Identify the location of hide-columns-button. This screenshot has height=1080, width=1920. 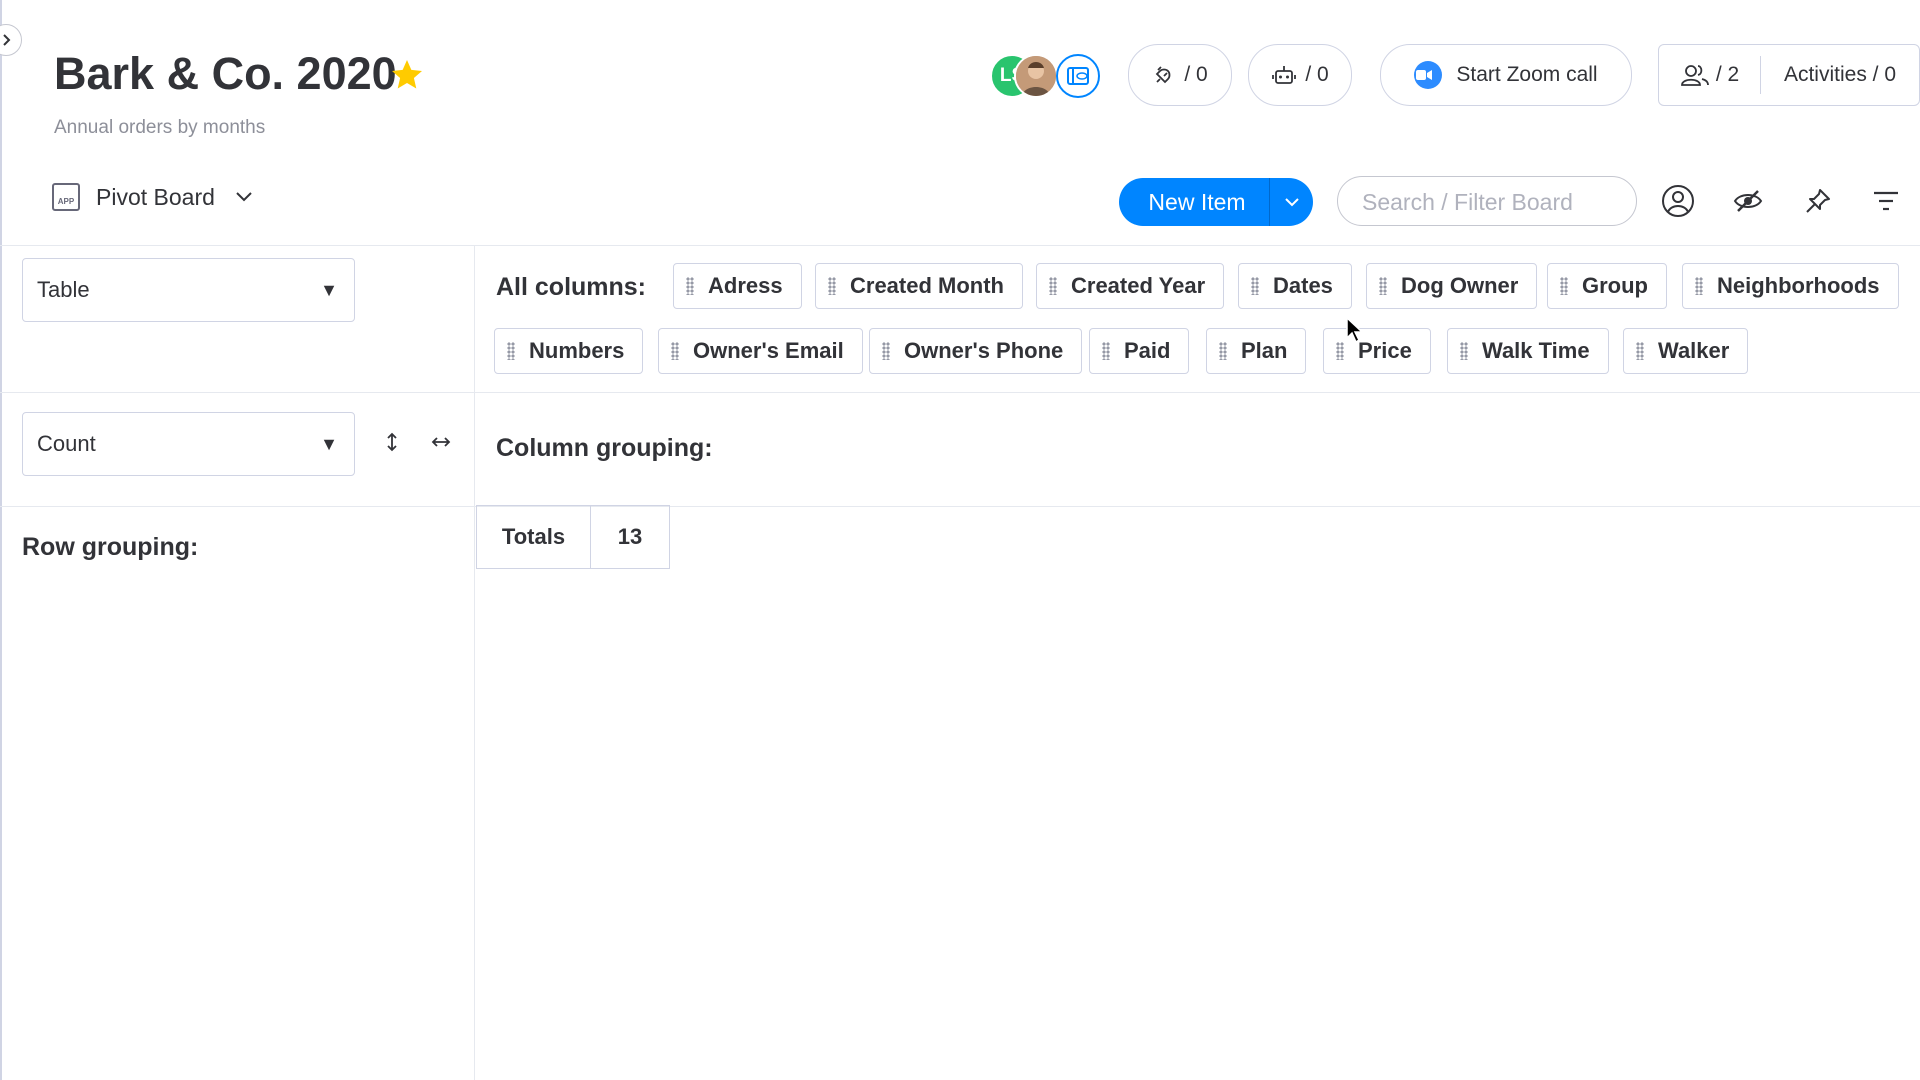
(1748, 201).